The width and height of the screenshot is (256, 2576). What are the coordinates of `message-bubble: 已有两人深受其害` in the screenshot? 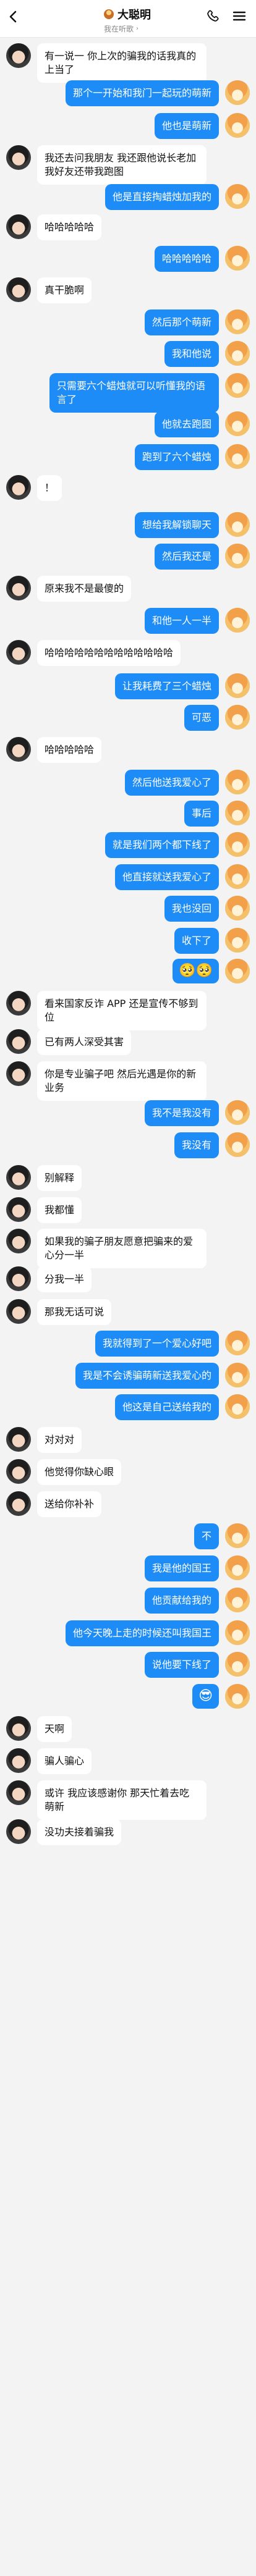 It's located at (84, 1042).